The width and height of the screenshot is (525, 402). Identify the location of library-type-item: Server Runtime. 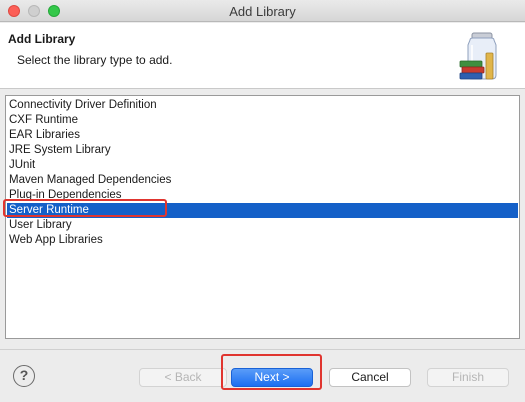
(262, 210).